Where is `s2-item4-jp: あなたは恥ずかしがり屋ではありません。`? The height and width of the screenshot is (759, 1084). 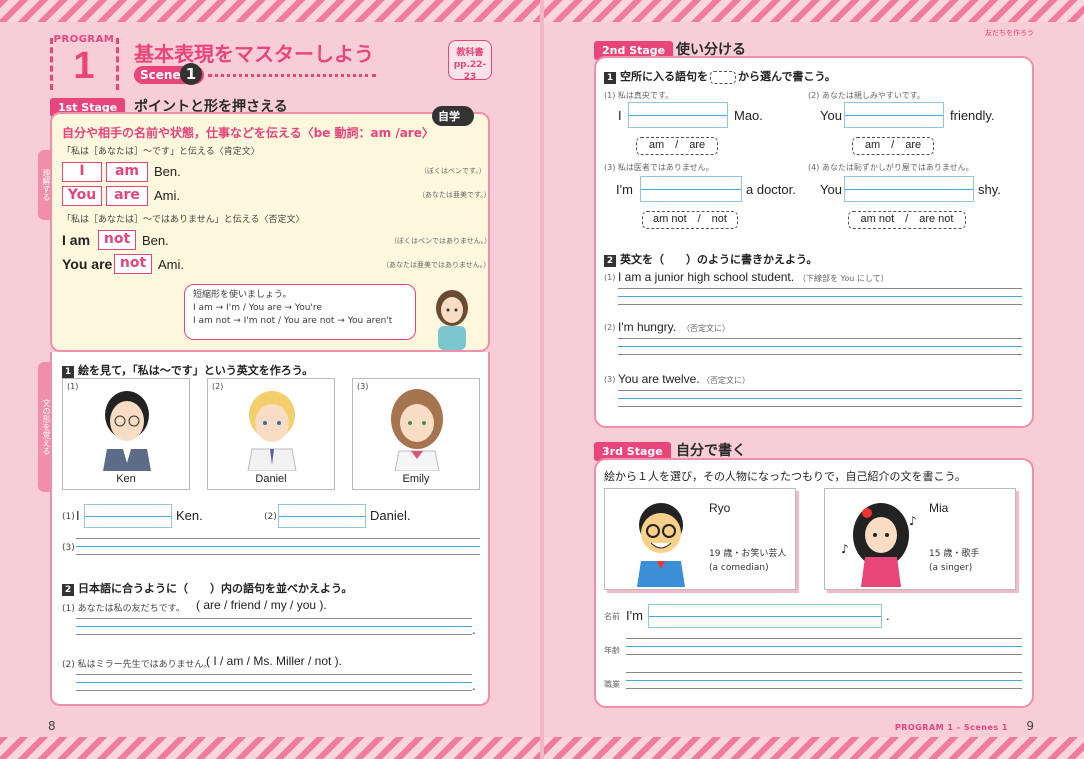
s2-item4-jp: あなたは恥ずかしがり屋ではありません。 is located at coordinates (897, 167).